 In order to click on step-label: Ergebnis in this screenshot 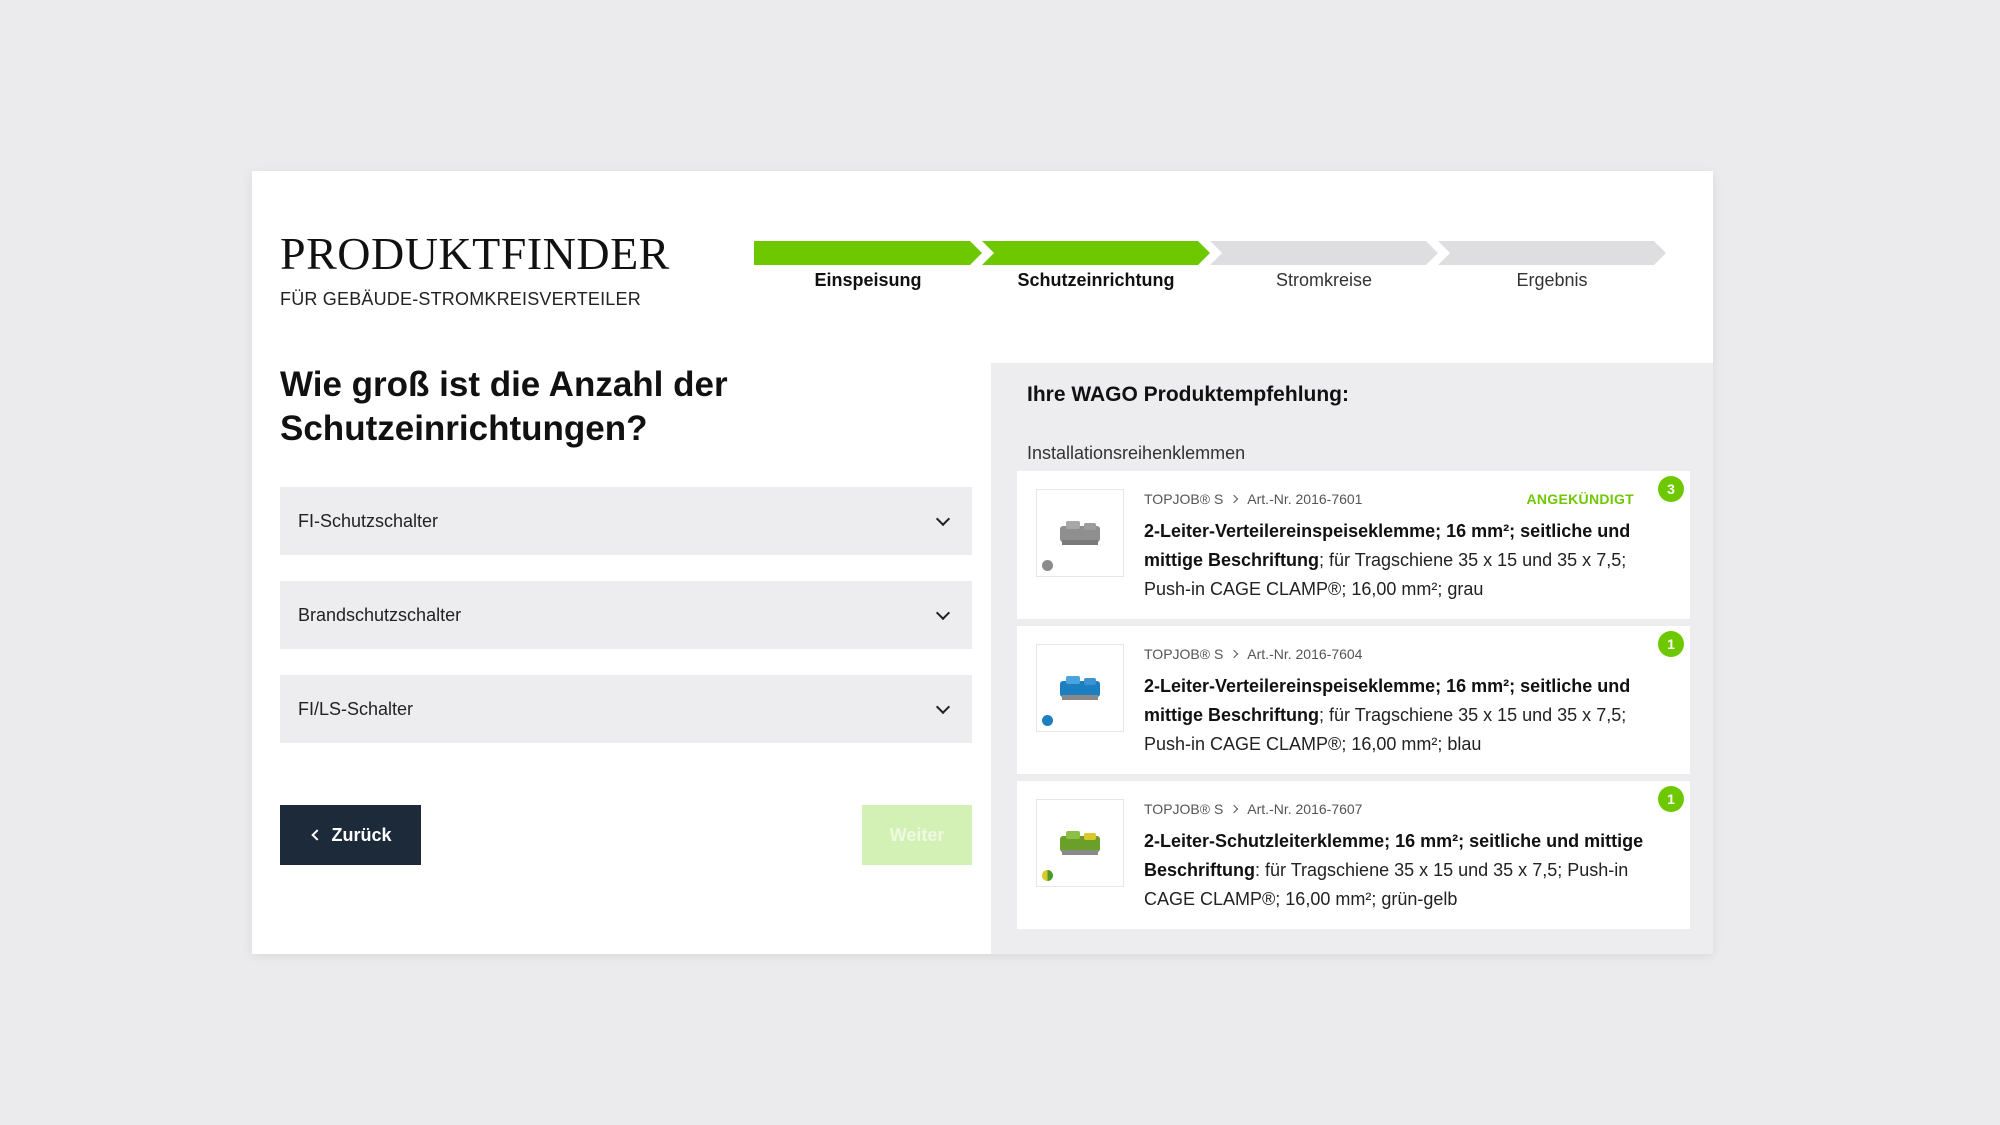, I will do `click(1552, 280)`.